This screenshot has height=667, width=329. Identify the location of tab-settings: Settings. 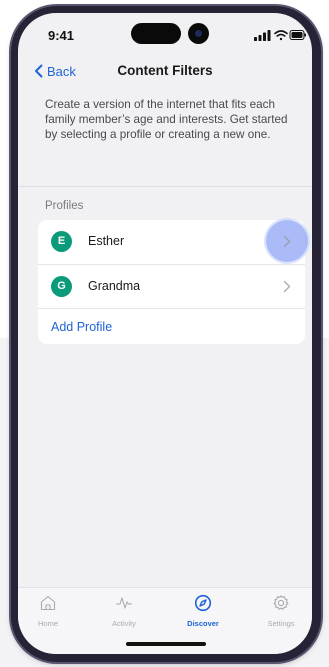
(281, 611).